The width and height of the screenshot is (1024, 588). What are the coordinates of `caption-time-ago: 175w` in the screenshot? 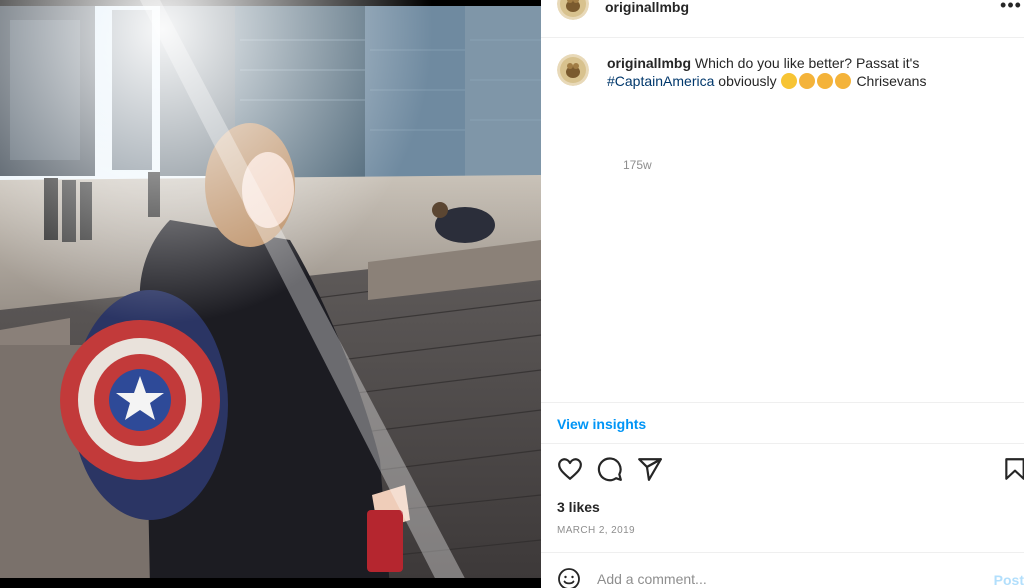 It's located at (637, 165).